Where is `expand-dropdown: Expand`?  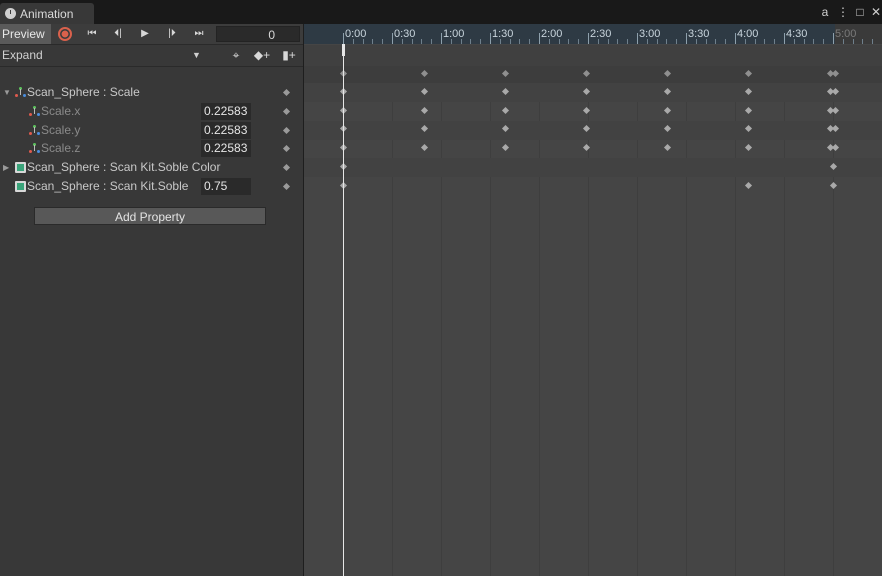 expand-dropdown: Expand is located at coordinates (106, 55).